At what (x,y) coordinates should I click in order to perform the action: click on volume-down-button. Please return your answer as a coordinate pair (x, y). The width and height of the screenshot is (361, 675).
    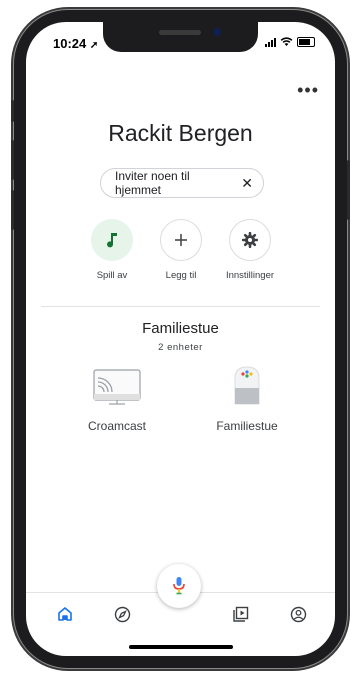
    Looking at the image, I should click on (12, 210).